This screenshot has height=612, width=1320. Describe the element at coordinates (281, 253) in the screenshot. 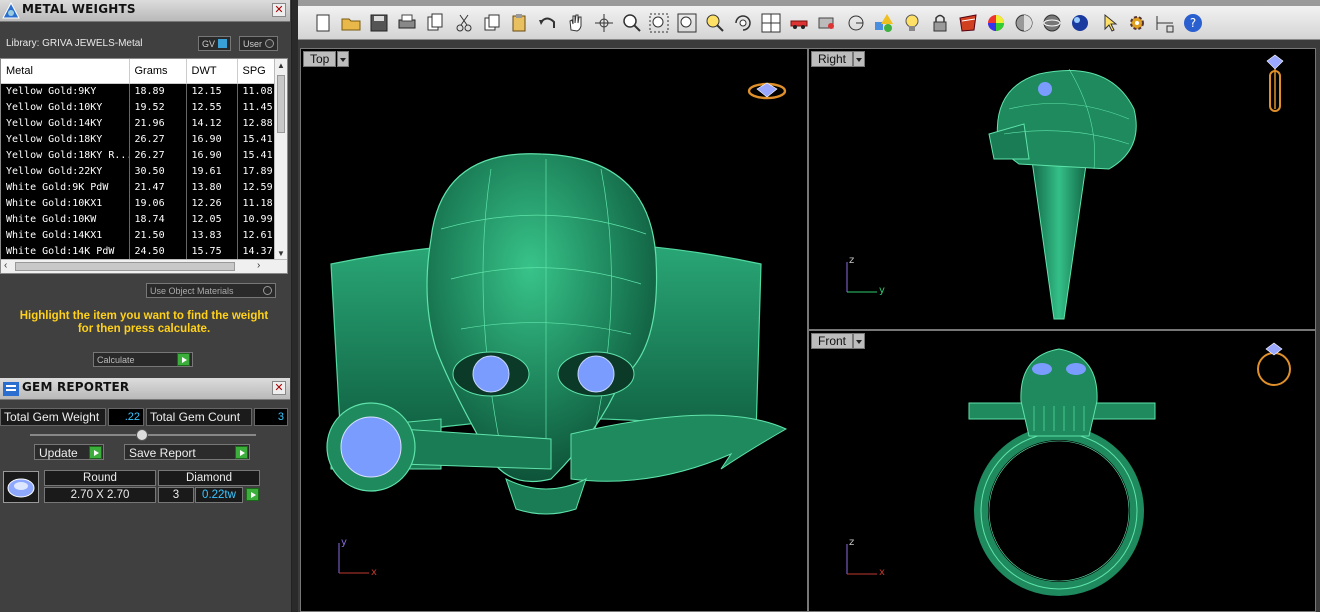

I see `scroll-down-icon: ▼` at that location.